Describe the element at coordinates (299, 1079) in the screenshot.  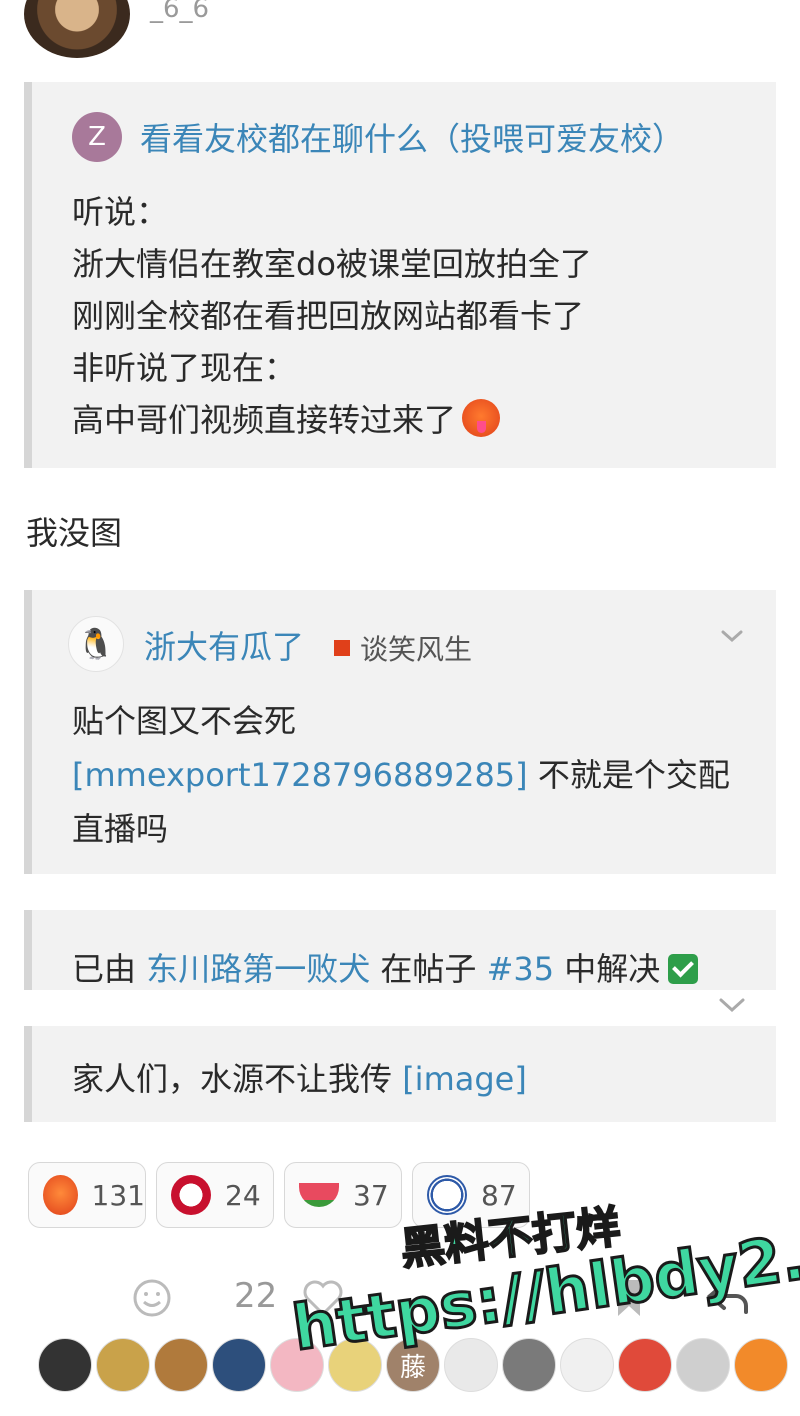
I see `quote-body: 家人们，水源不让我传 [image]` at that location.